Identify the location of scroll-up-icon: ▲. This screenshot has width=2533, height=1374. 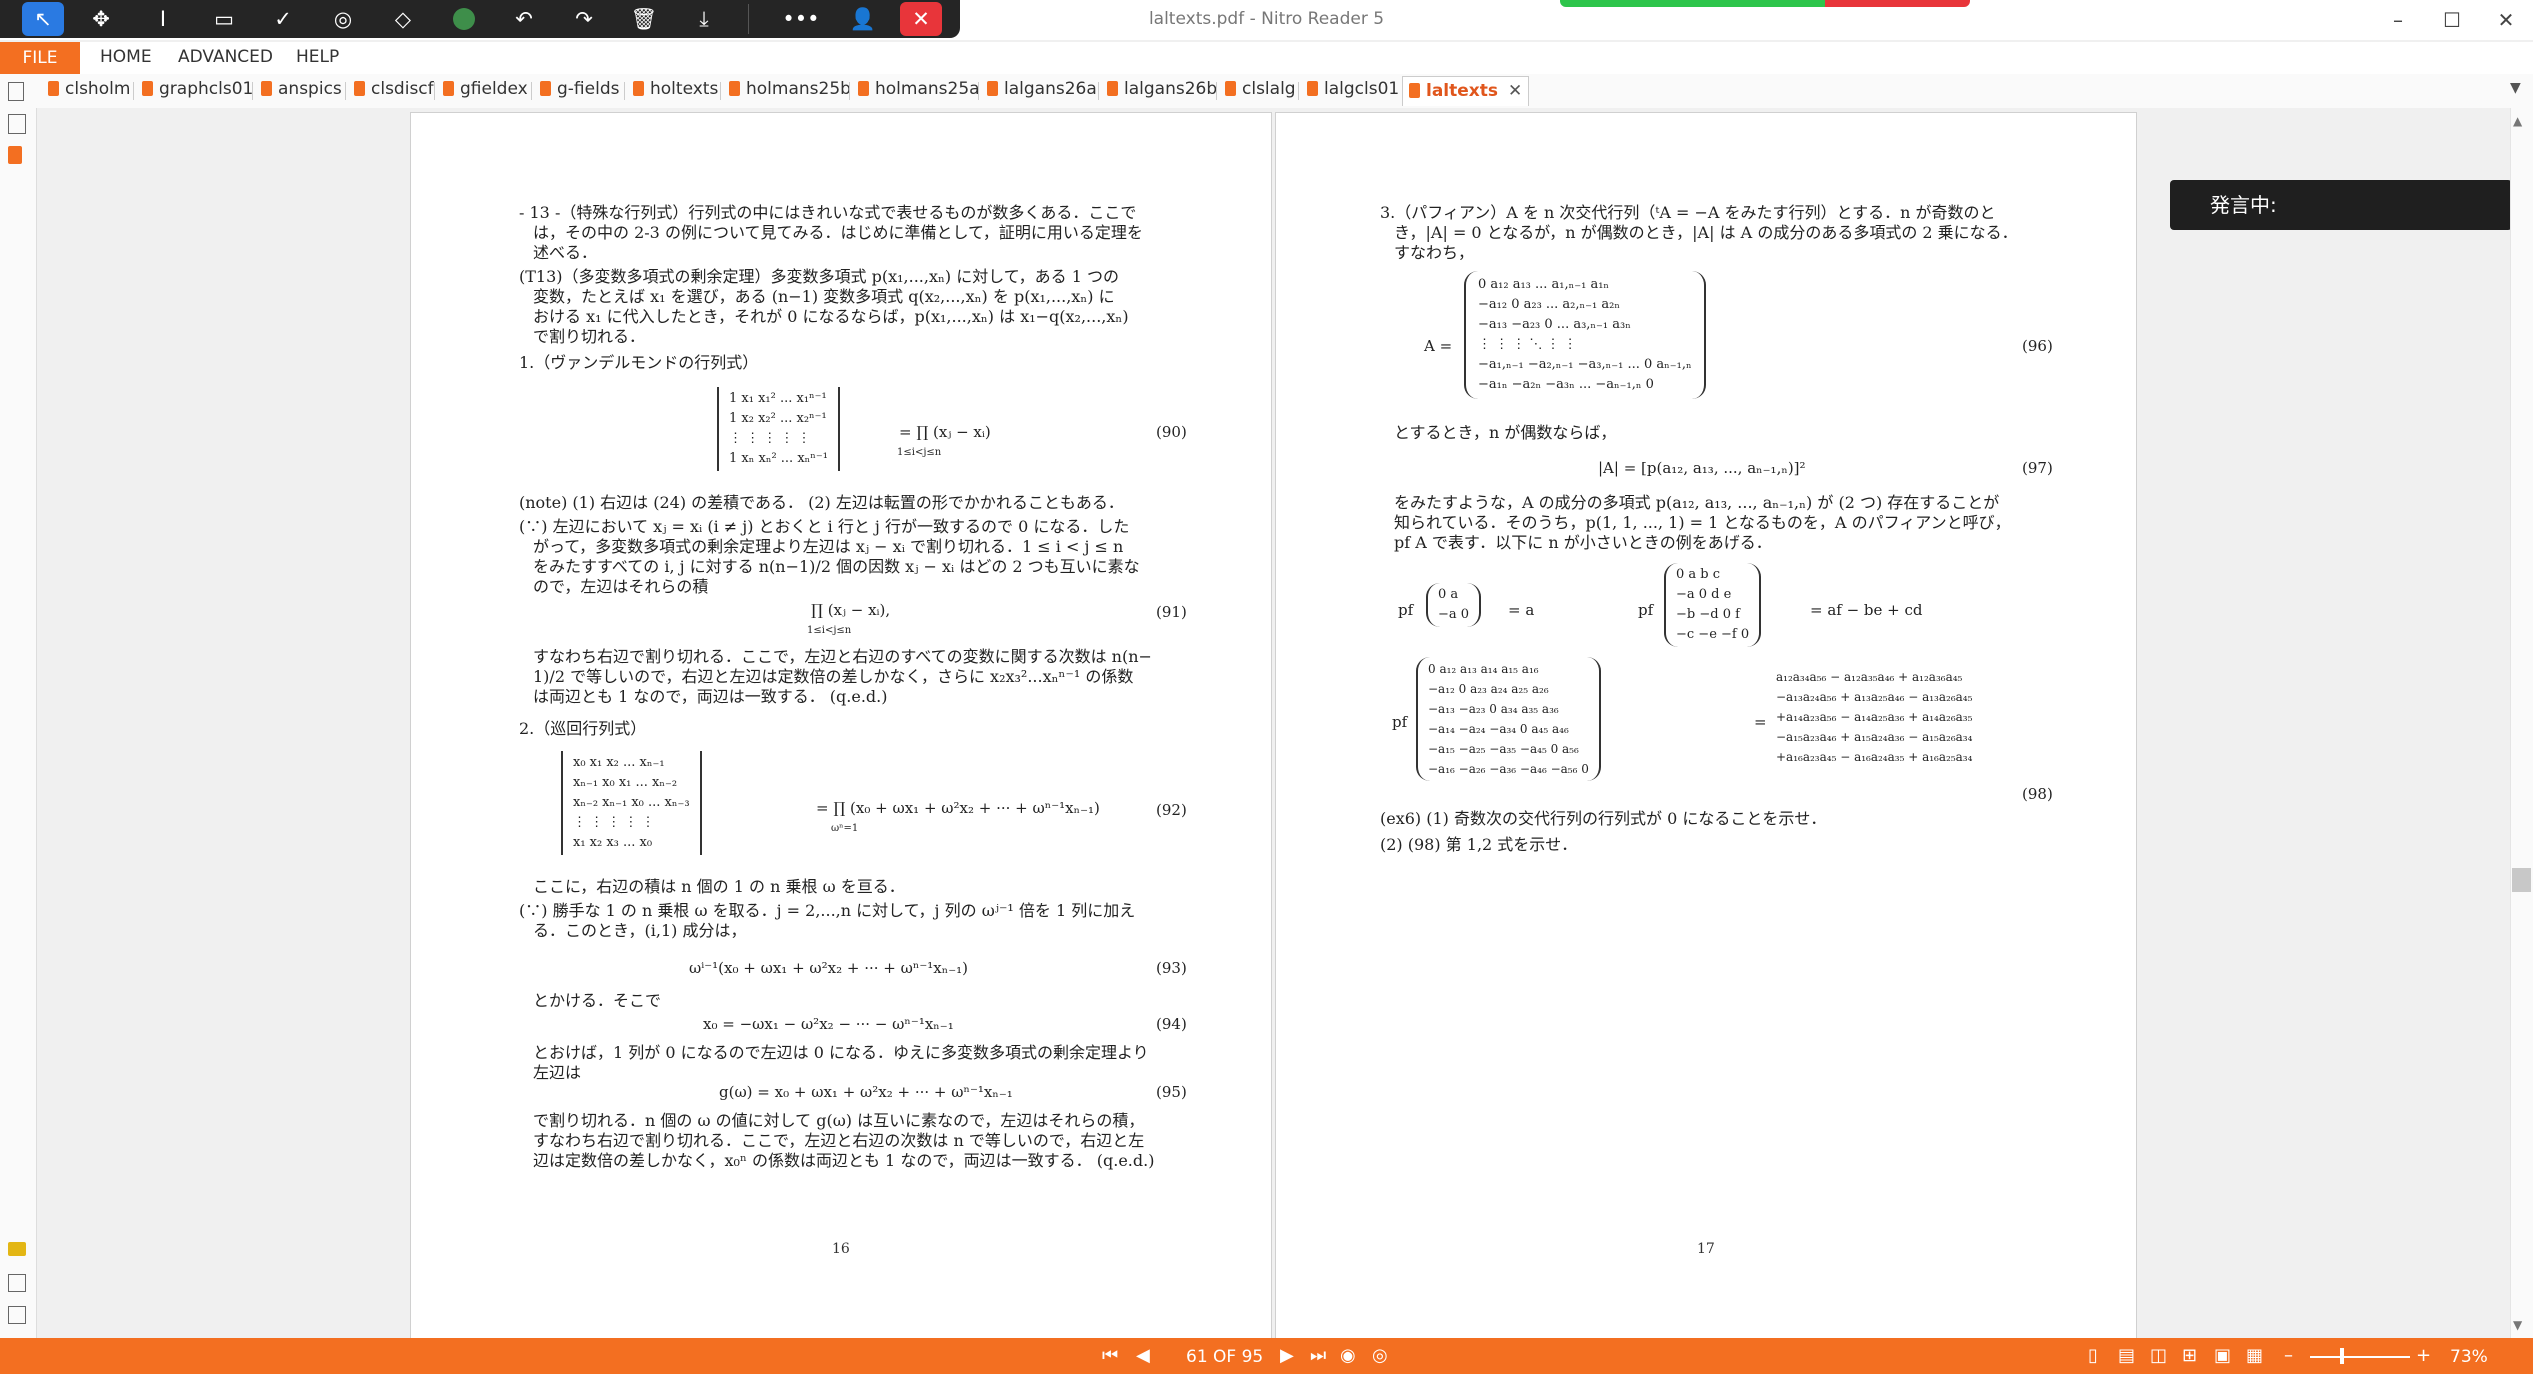
(2517, 121).